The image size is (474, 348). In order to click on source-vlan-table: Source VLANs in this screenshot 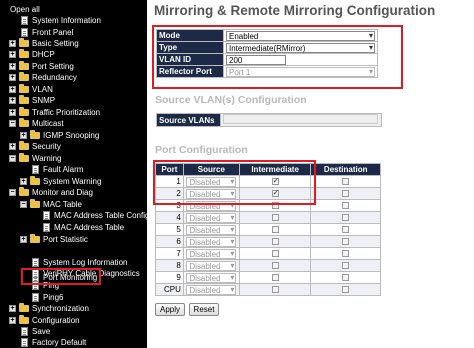, I will do `click(269, 120)`.